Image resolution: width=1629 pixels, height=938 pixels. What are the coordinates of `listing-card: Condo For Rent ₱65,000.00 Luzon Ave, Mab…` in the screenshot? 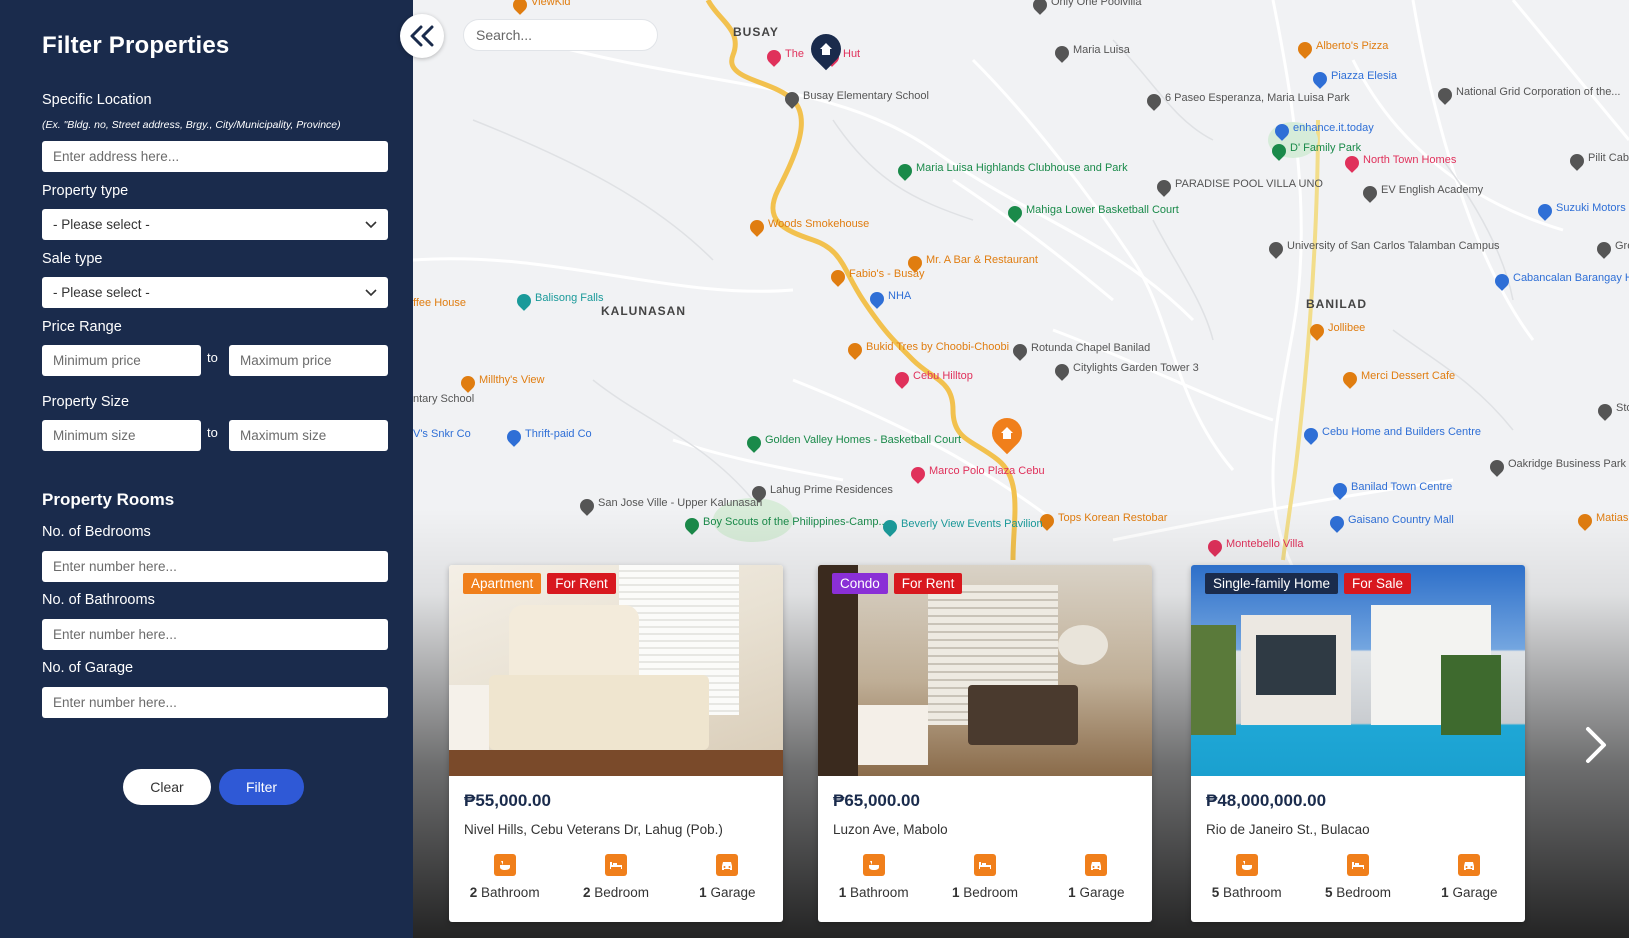 It's located at (985, 743).